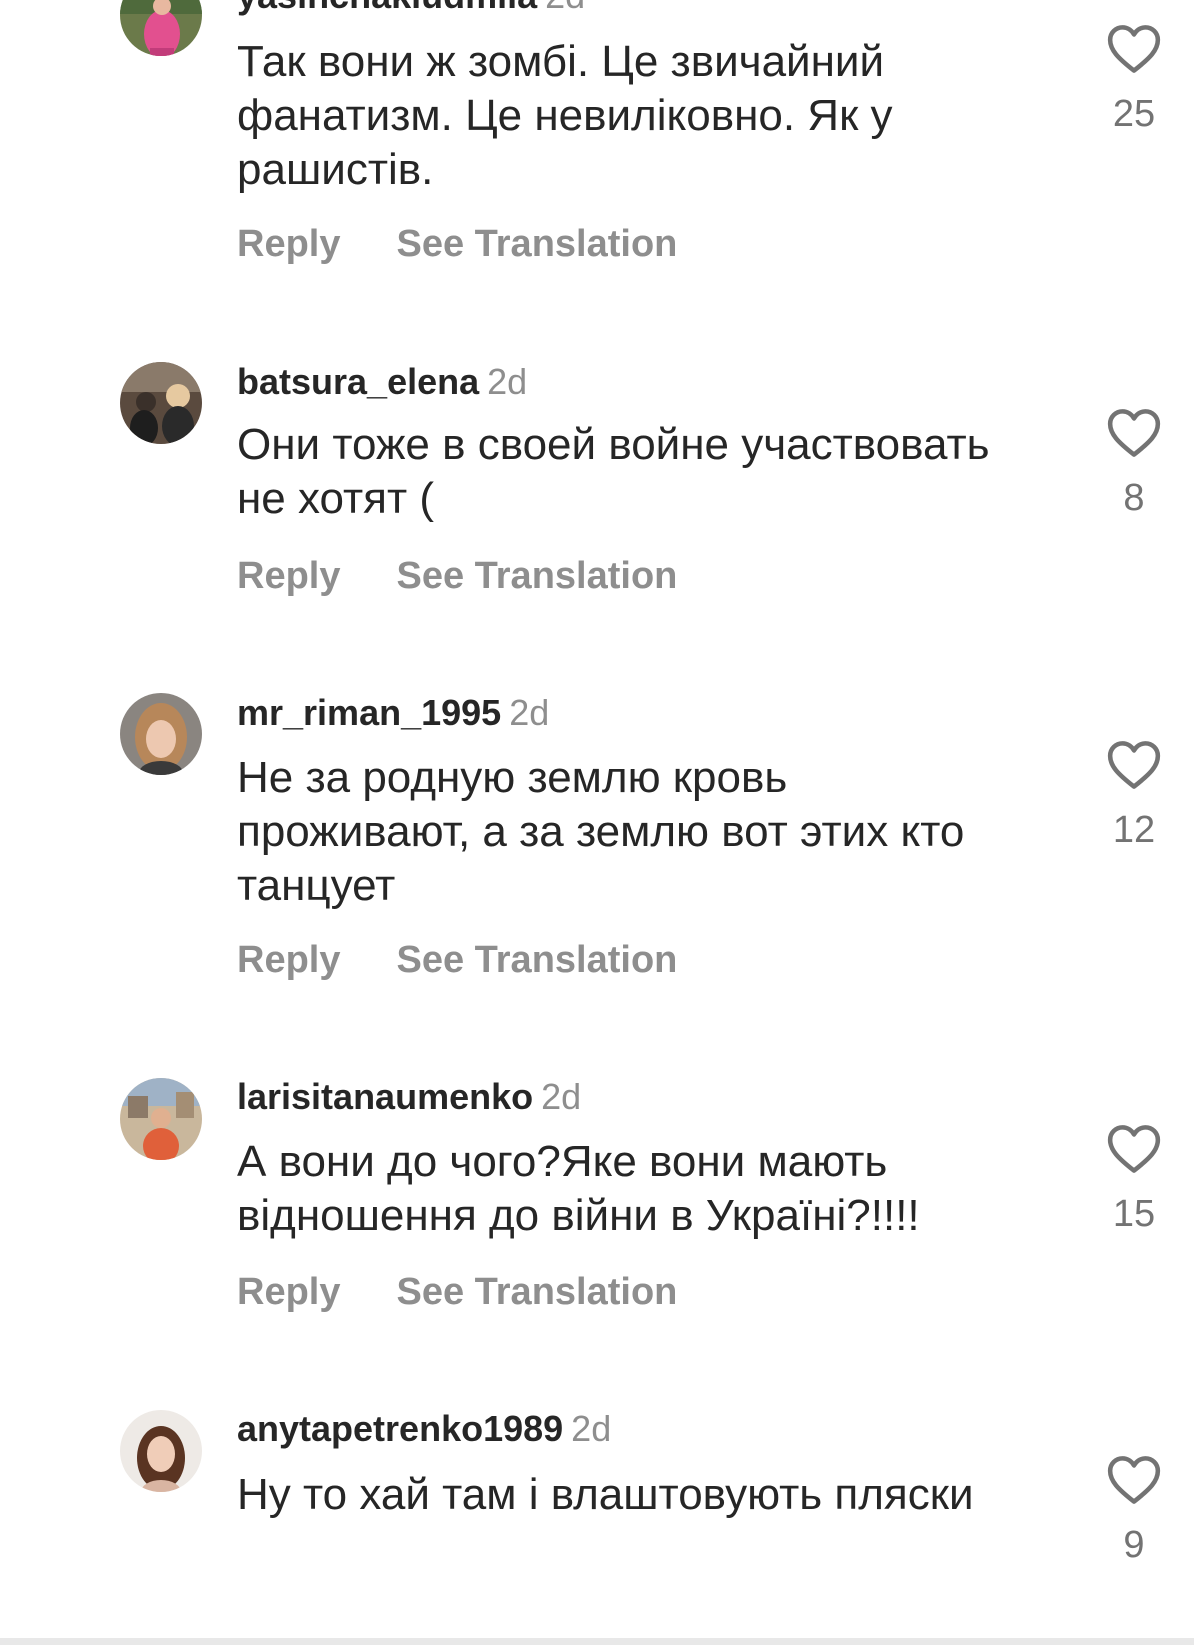 The width and height of the screenshot is (1194, 1645). What do you see at coordinates (358, 381) in the screenshot?
I see `username: batsura_elena` at bounding box center [358, 381].